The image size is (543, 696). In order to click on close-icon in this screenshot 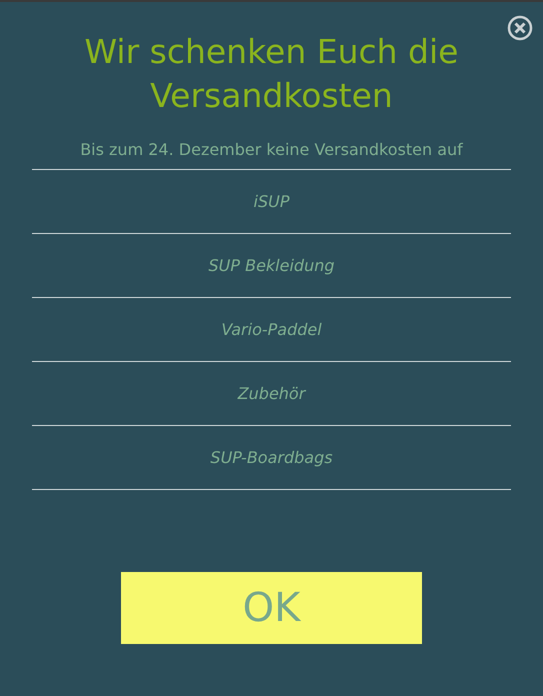, I will do `click(520, 28)`.